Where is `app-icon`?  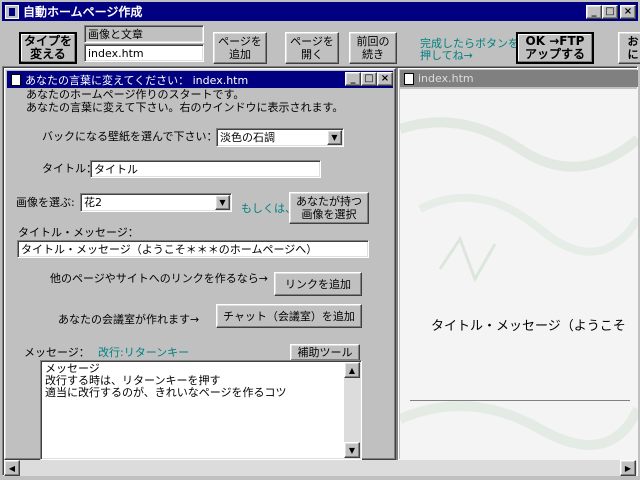
app-icon is located at coordinates (12, 11).